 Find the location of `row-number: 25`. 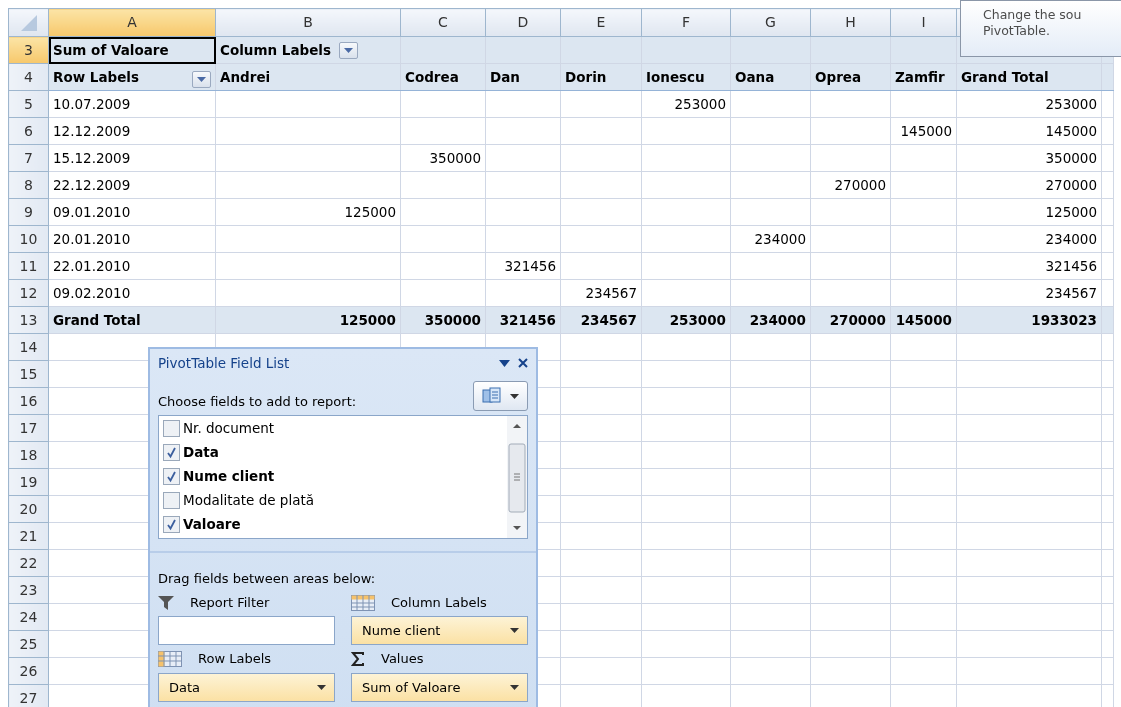

row-number: 25 is located at coordinates (28, 644).